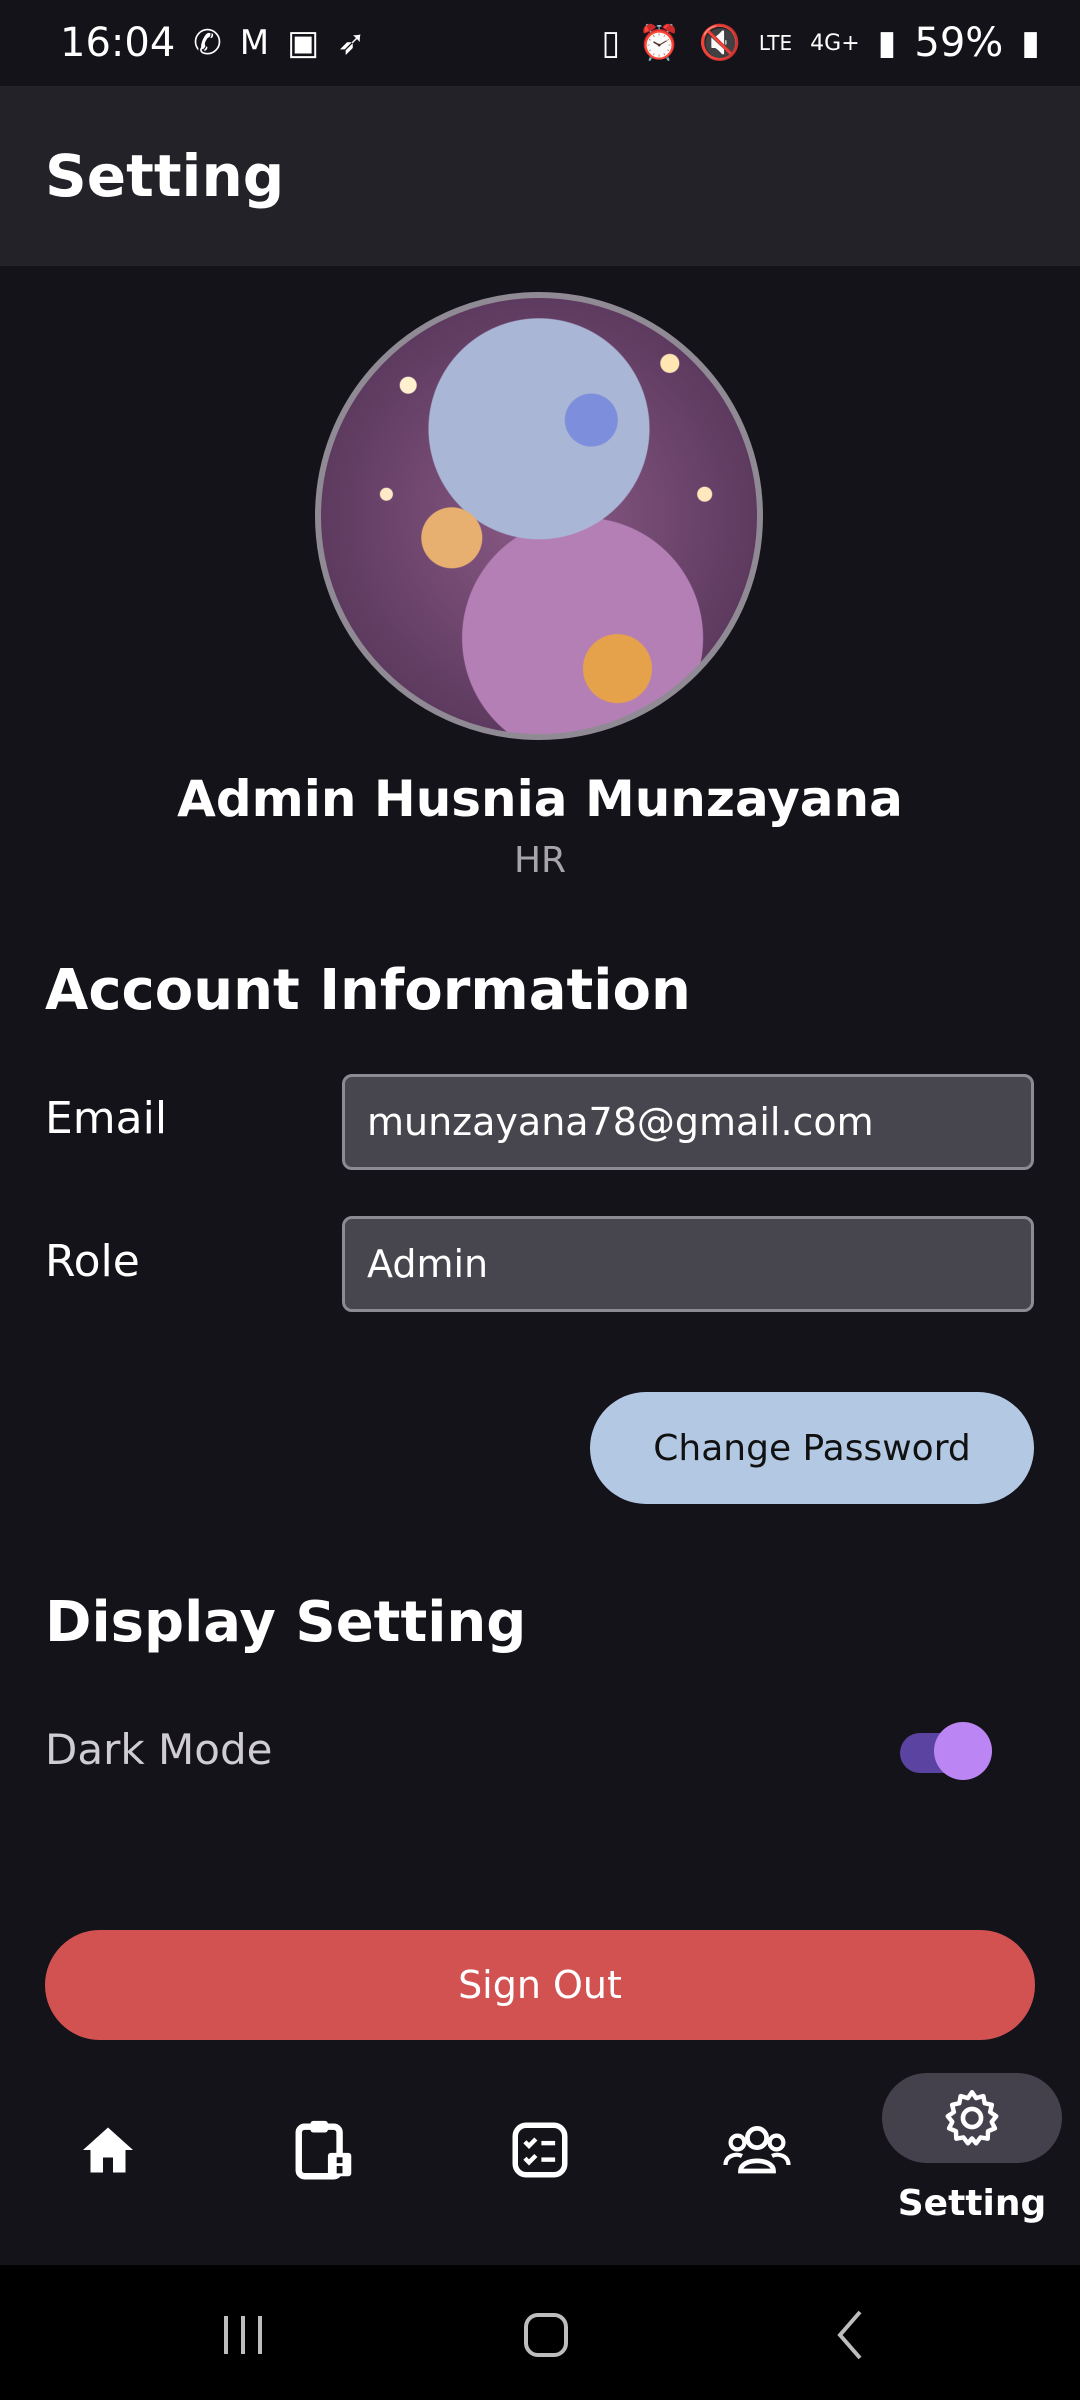  I want to click on change-password-label: Change Password, so click(812, 1448).